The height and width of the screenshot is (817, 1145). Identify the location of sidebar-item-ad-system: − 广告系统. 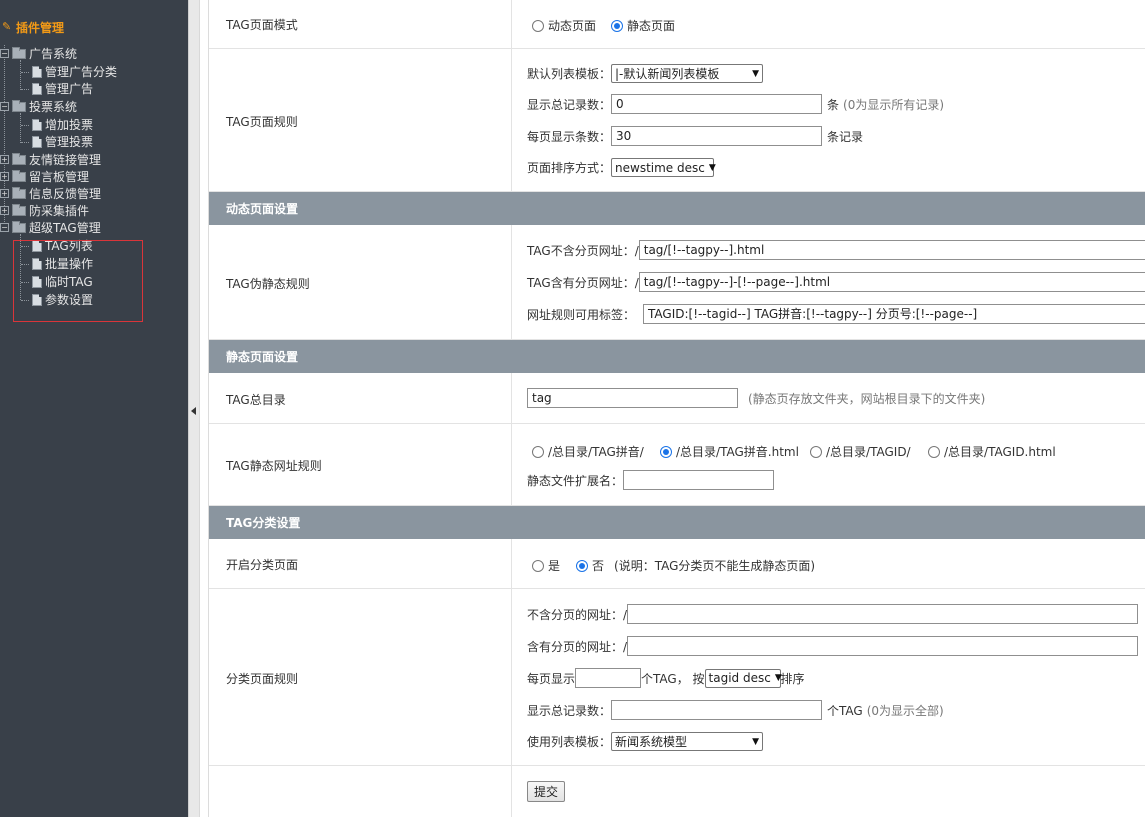
(38, 53).